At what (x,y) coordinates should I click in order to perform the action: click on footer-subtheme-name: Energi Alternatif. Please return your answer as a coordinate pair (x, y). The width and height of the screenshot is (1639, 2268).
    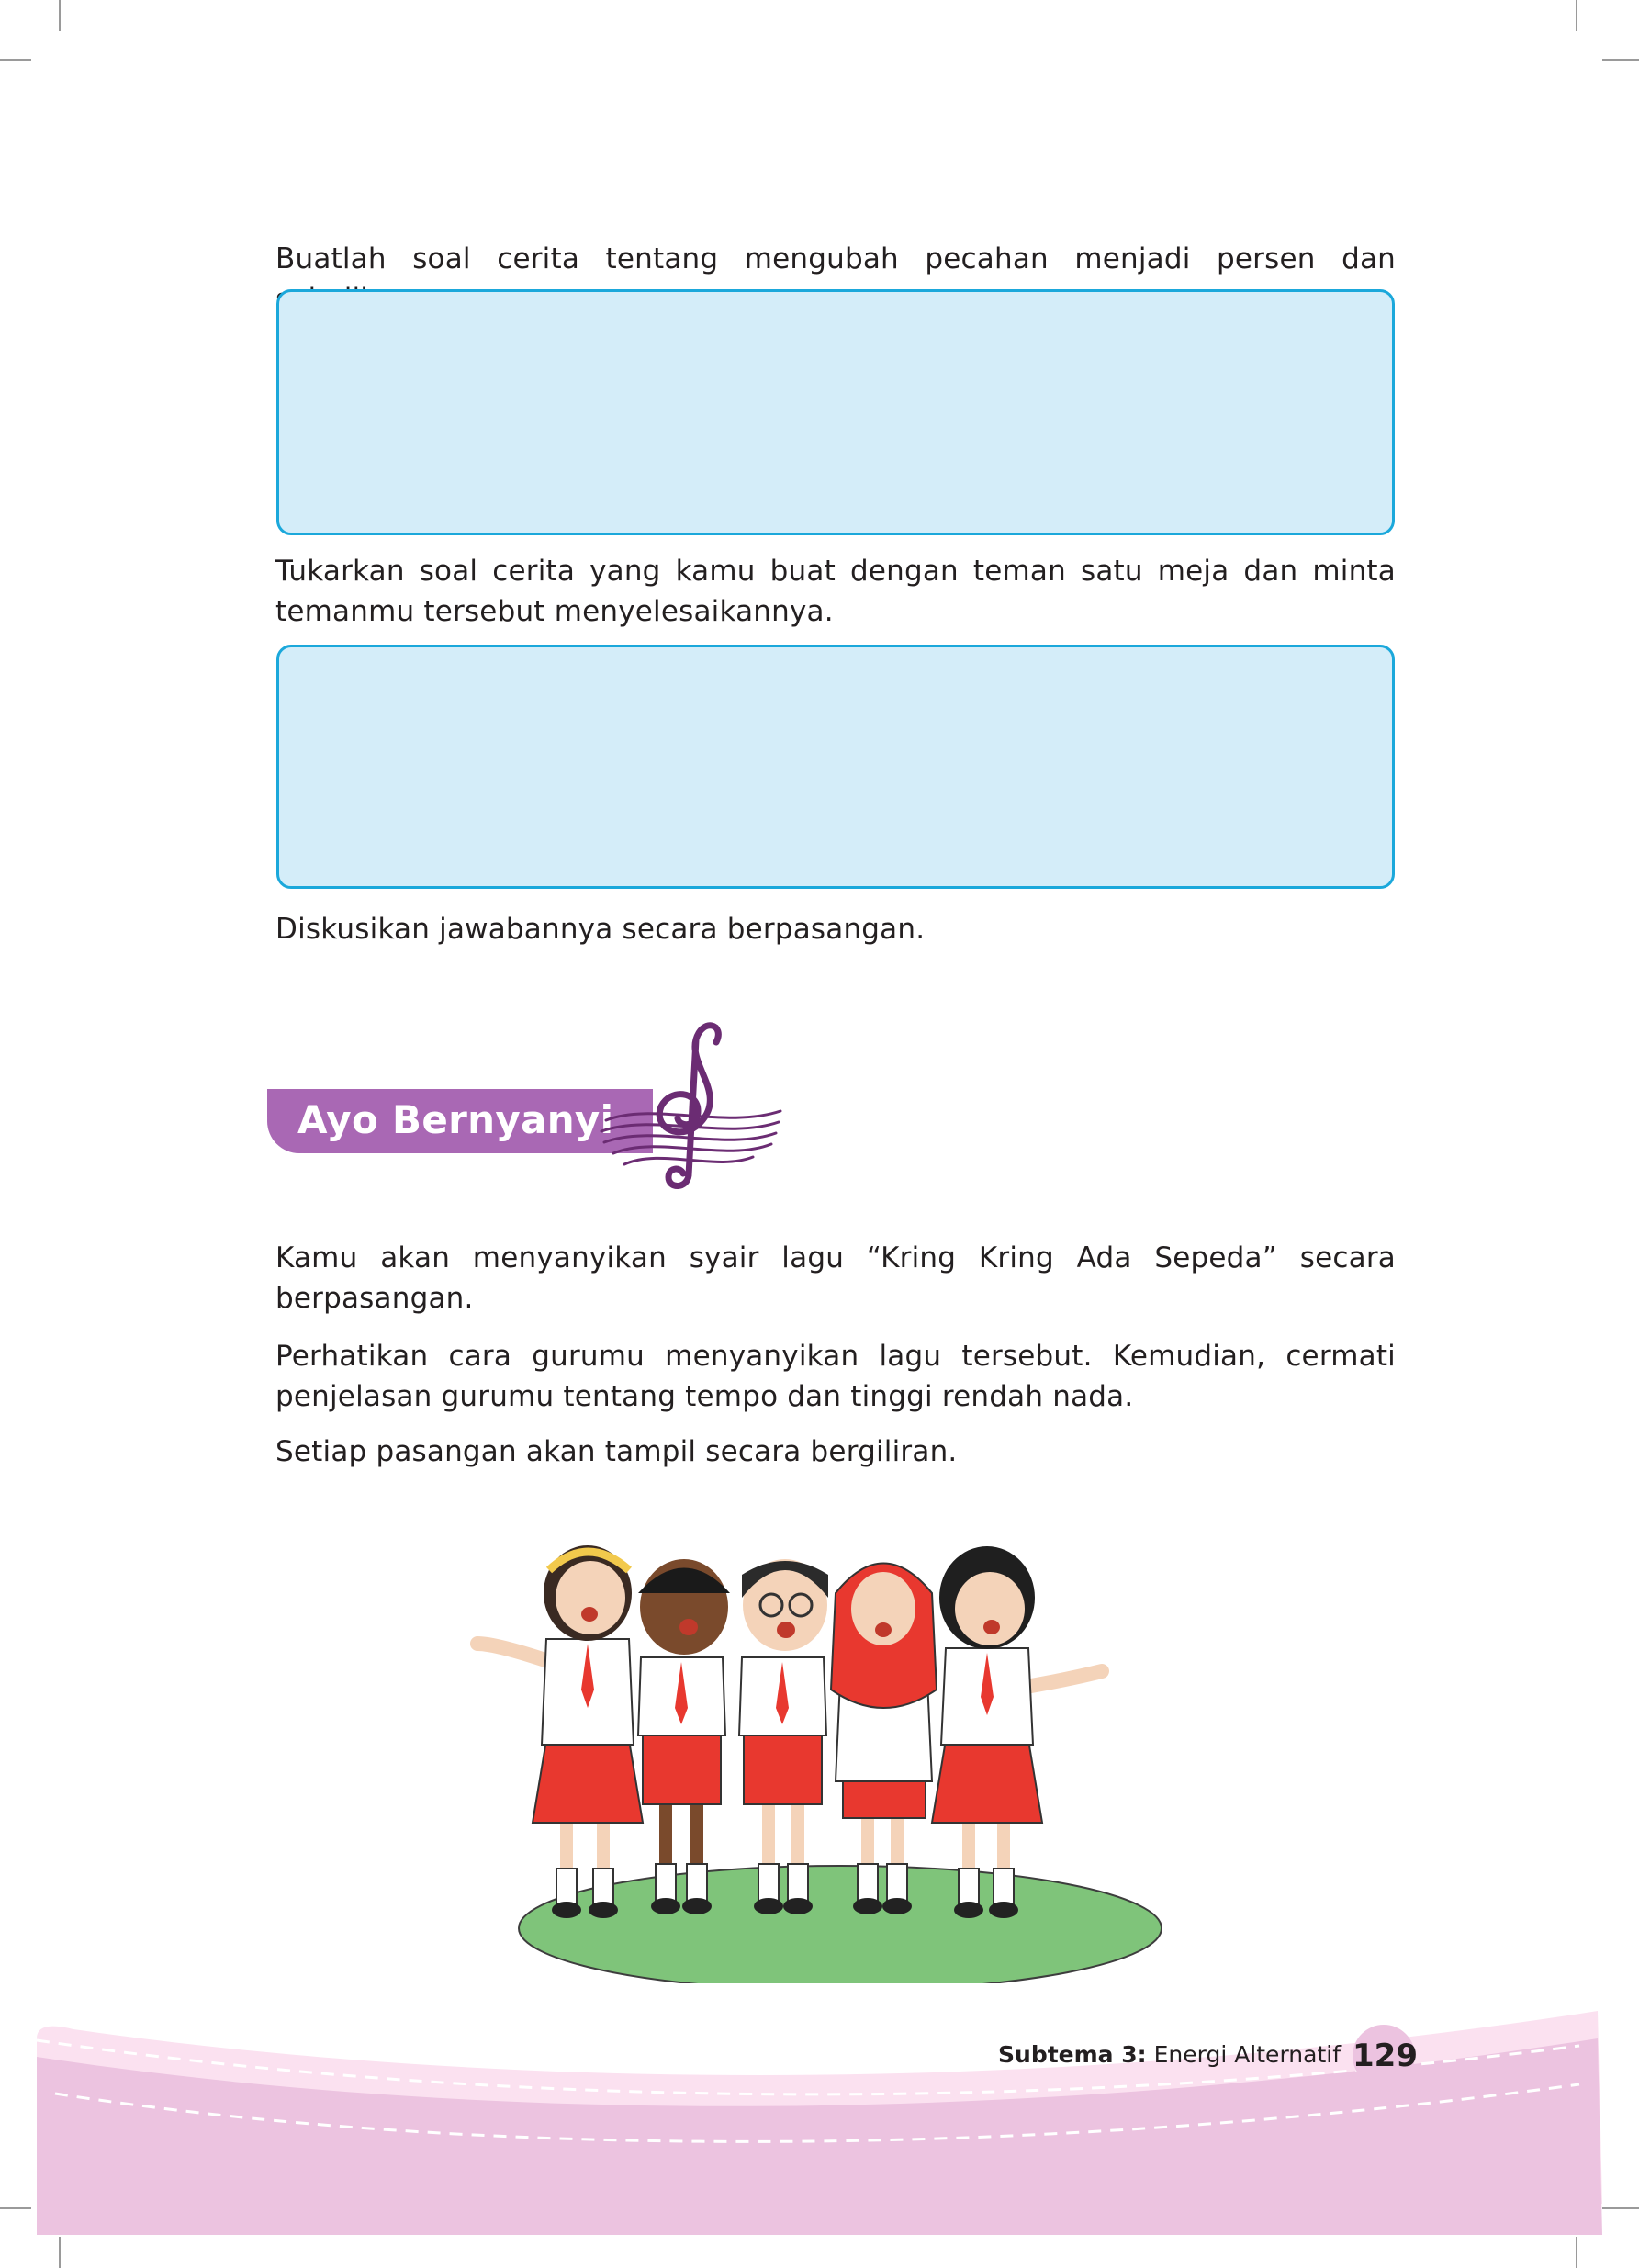
    Looking at the image, I should click on (1243, 2054).